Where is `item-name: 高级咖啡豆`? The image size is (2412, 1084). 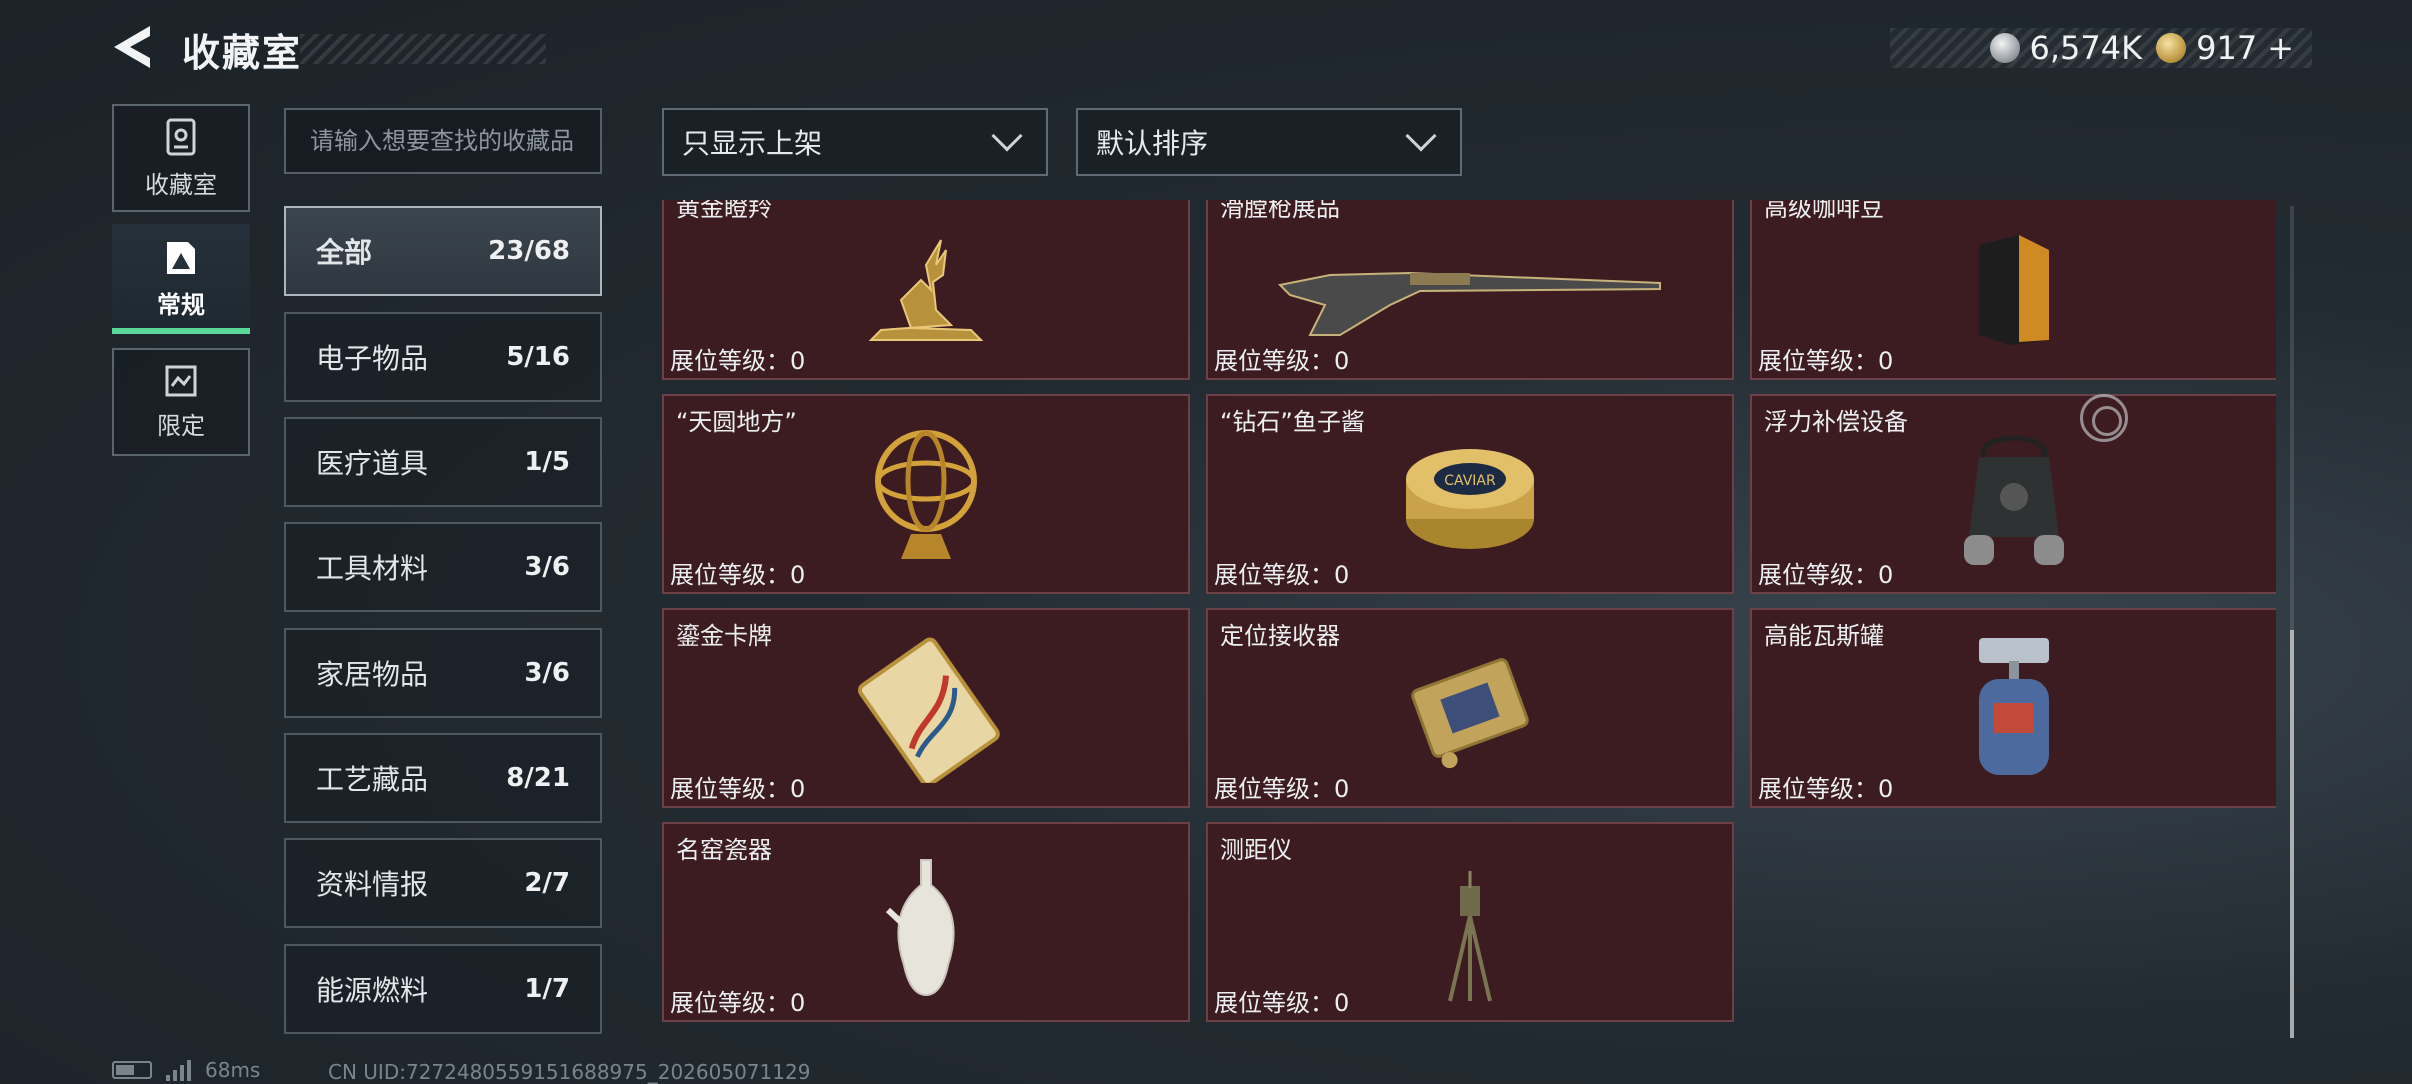 item-name: 高级咖啡豆 is located at coordinates (1824, 211).